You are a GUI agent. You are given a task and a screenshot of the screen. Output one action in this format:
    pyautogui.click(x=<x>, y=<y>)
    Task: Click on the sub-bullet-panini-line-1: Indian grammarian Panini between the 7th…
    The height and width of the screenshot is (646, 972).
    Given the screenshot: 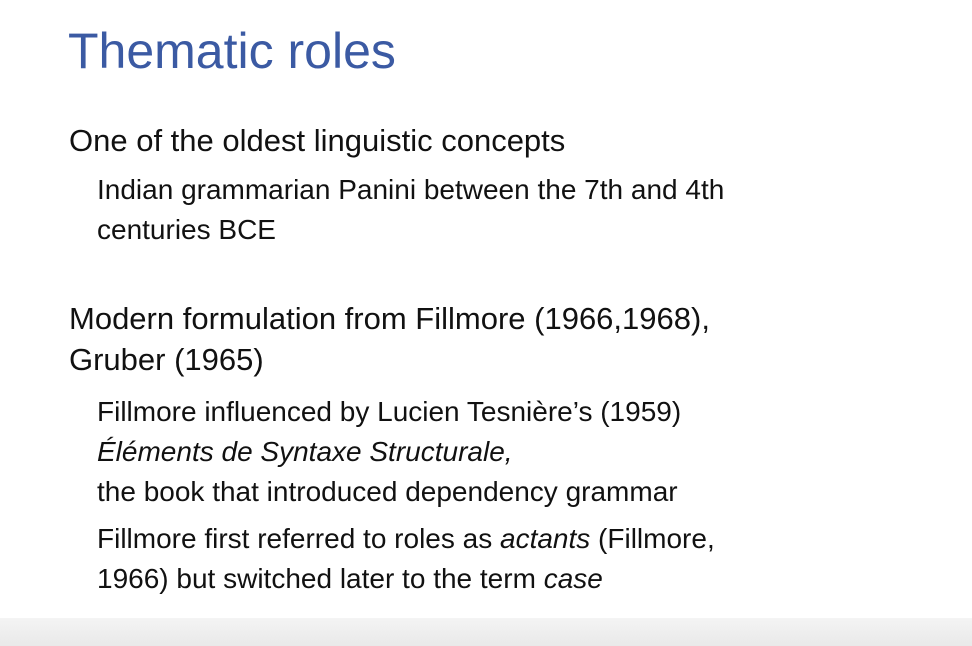 What is the action you would take?
    pyautogui.click(x=411, y=189)
    